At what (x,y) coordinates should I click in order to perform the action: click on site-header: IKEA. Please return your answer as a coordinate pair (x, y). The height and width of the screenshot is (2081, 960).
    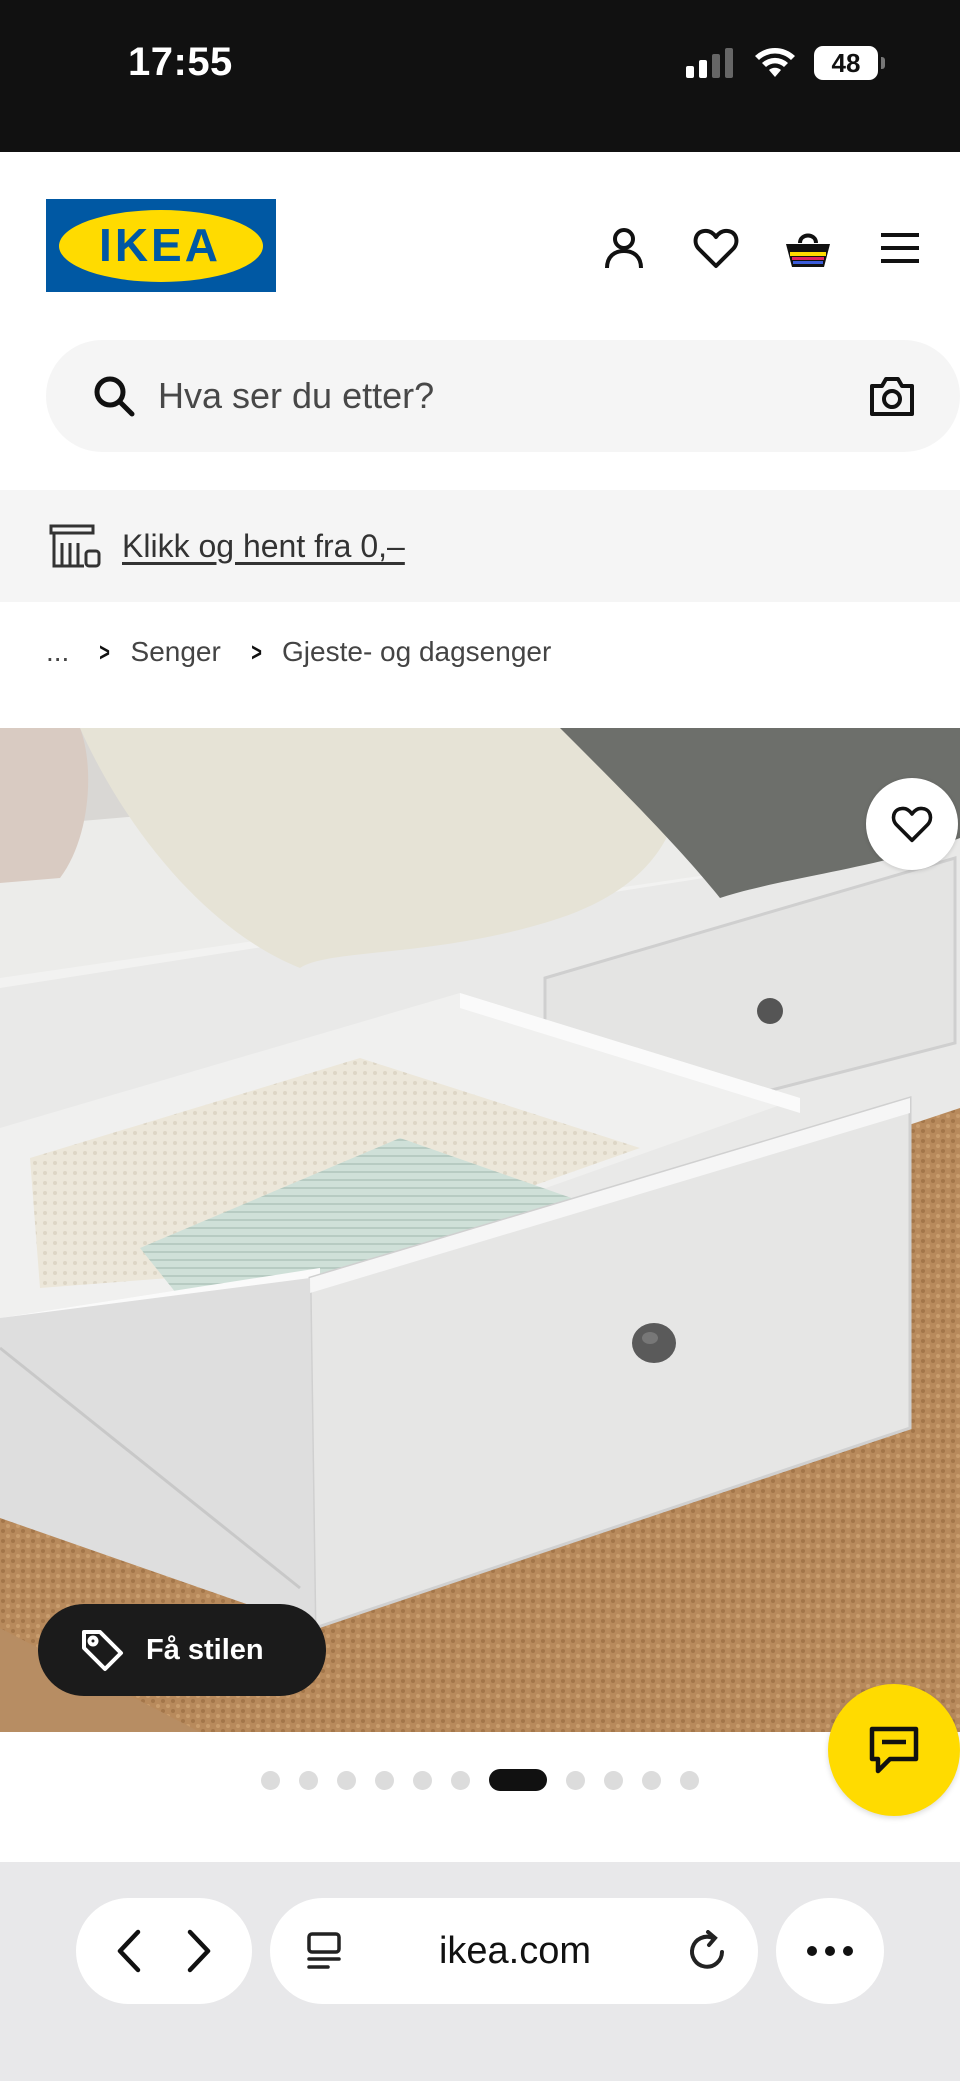
    Looking at the image, I should click on (480, 242).